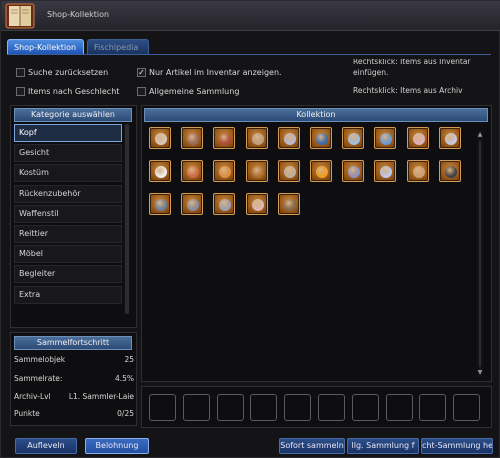  Describe the element at coordinates (408, 90) in the screenshot. I see `hint-line-3: Rechtsklick: Items aus Archiv` at that location.